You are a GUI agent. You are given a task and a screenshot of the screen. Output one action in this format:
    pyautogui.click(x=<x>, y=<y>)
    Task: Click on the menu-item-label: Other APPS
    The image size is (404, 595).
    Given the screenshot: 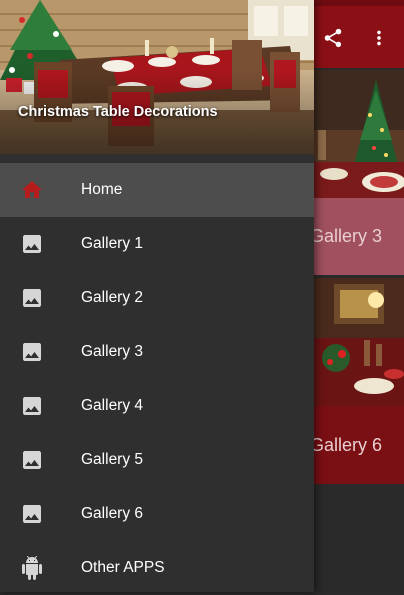 What is the action you would take?
    pyautogui.click(x=123, y=567)
    